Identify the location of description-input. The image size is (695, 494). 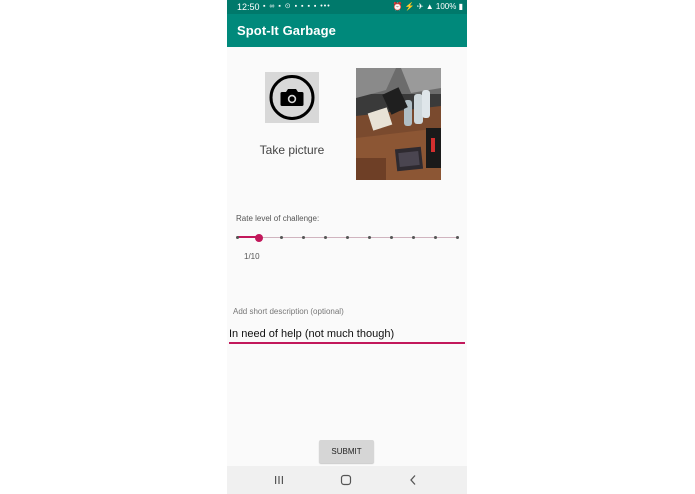
(347, 335).